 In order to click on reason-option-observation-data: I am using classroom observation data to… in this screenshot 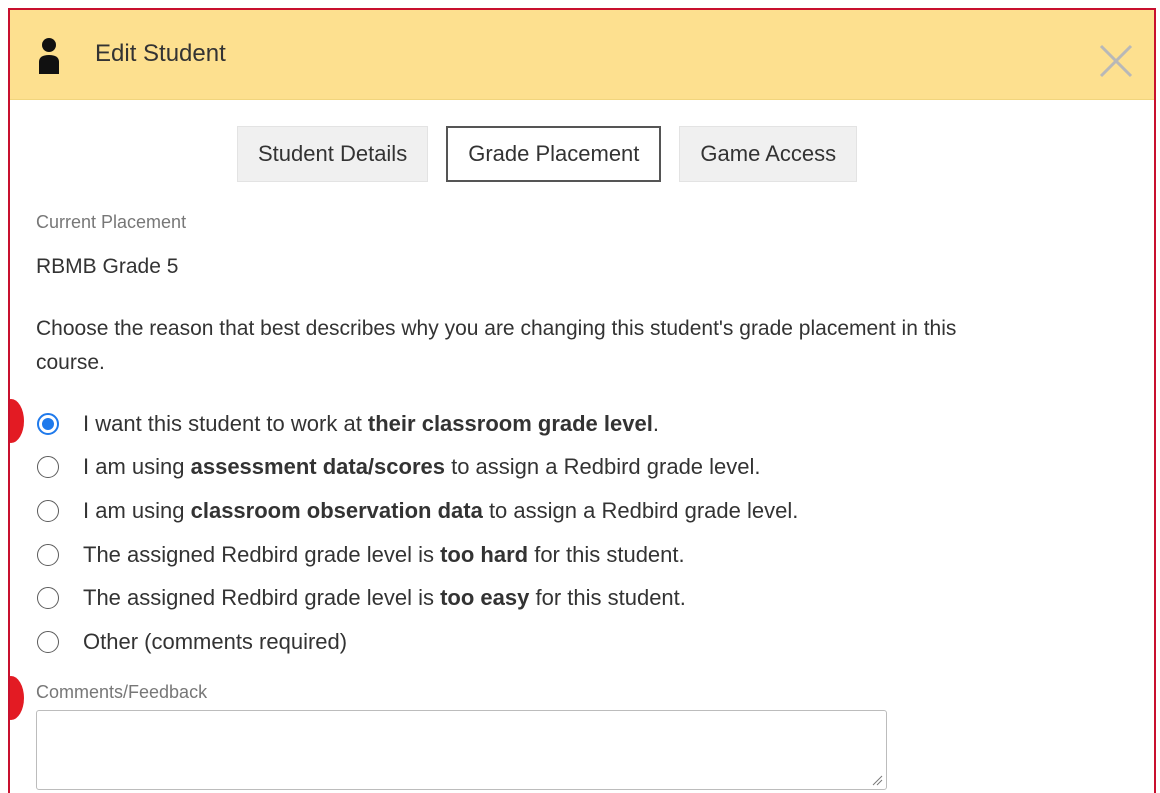, I will do `click(416, 511)`.